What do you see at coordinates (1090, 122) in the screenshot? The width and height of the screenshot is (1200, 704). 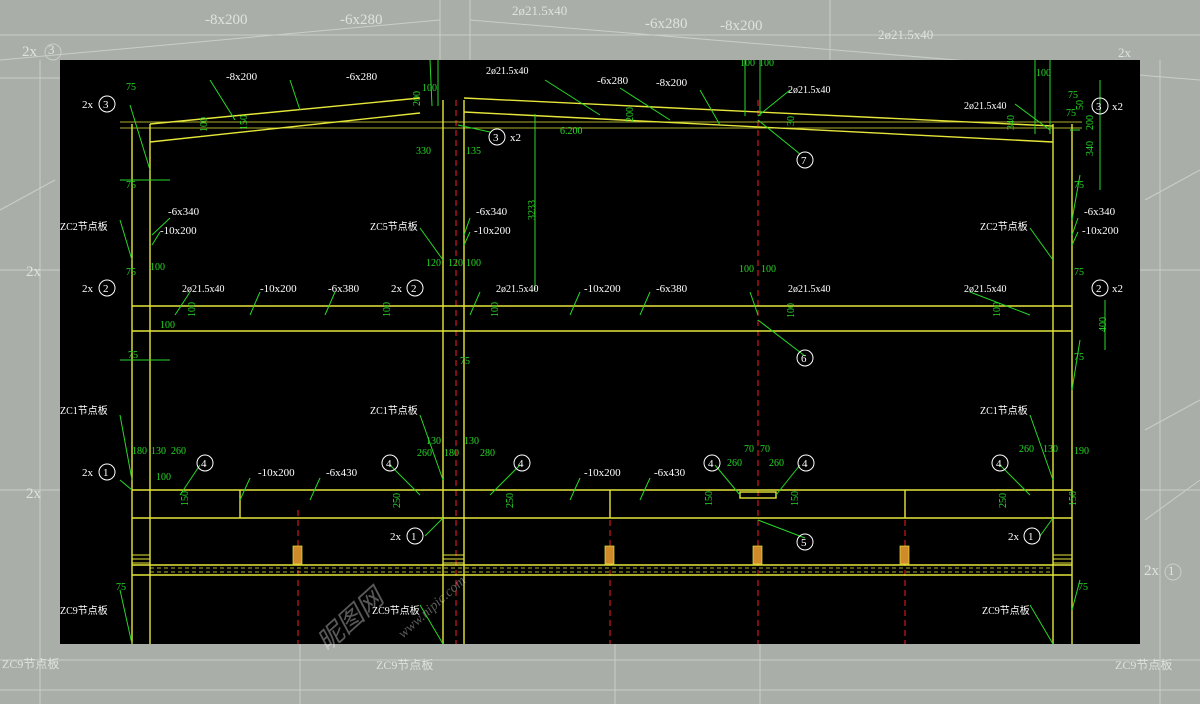 I see `dim: 200` at bounding box center [1090, 122].